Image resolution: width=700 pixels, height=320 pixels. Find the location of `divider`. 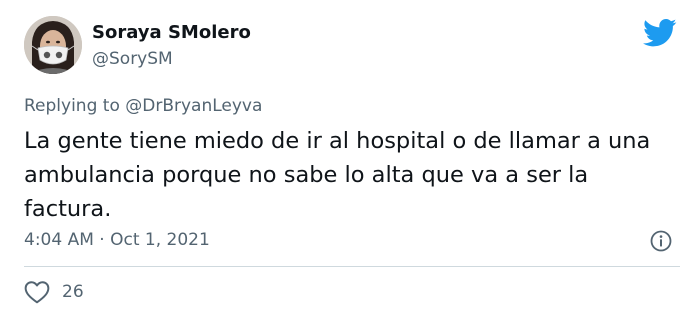

divider is located at coordinates (352, 266).